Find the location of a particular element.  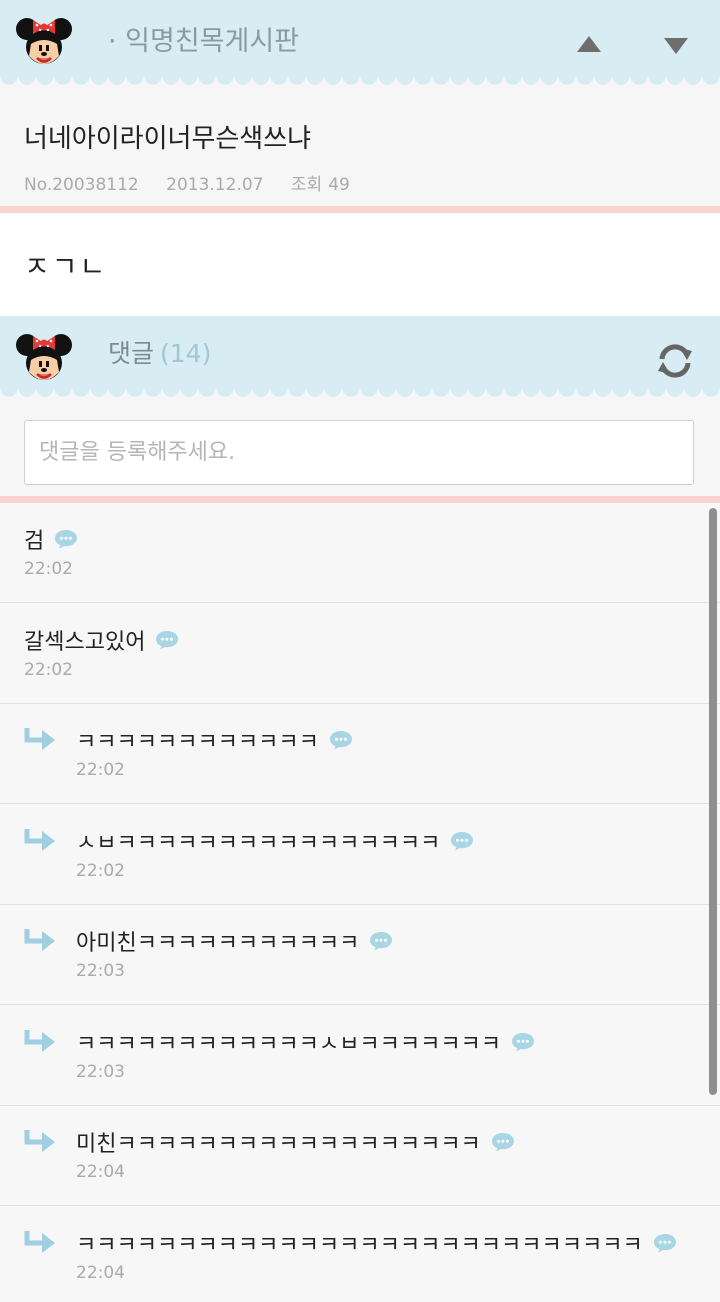

post-date: 2013.12.07 is located at coordinates (215, 185).